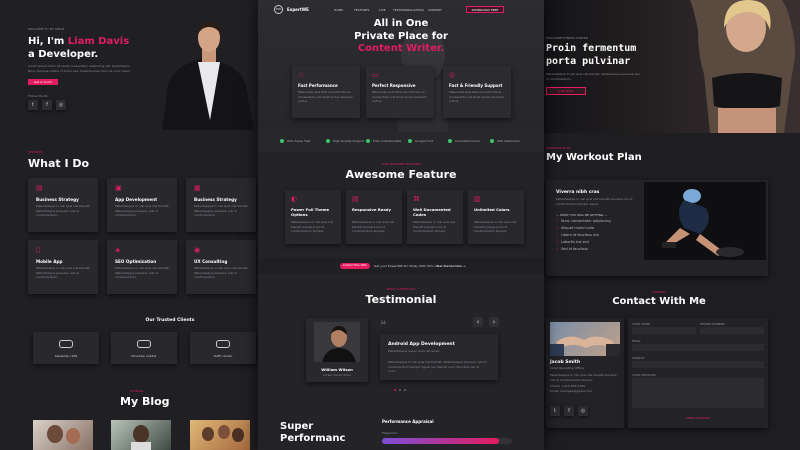 This screenshot has width=800, height=450. Describe the element at coordinates (659, 301) in the screenshot. I see `contact-title: Contact With Me` at that location.